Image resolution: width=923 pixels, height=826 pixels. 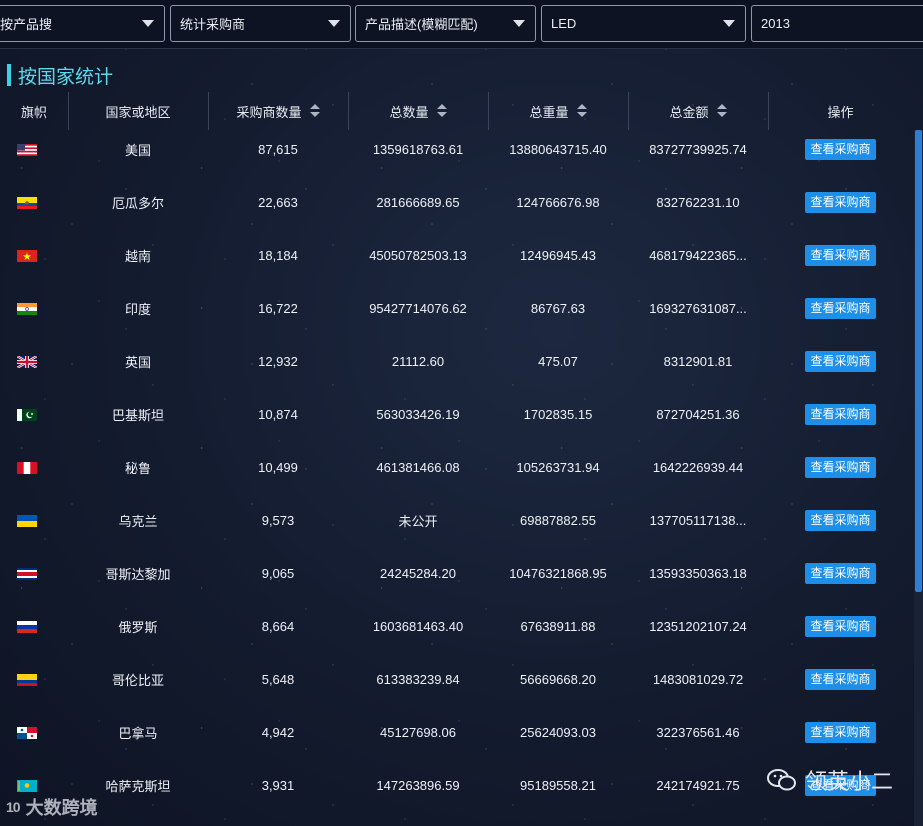 I want to click on stat-type-value: 统计采购商, so click(x=213, y=24).